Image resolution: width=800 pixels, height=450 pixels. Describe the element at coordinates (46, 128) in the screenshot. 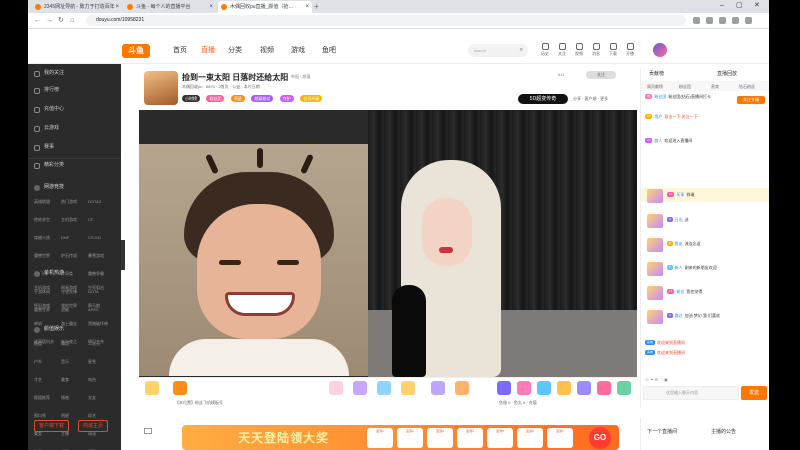

I see `sidebar-cloudgame: 云游戏` at that location.